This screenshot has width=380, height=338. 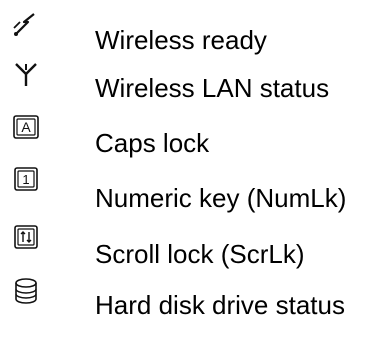 I want to click on legend-item-caps-lock: A Caps lock, so click(x=190, y=135).